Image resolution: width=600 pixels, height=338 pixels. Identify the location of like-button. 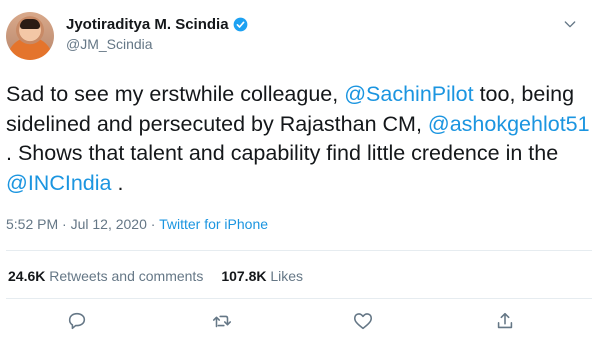
(363, 321).